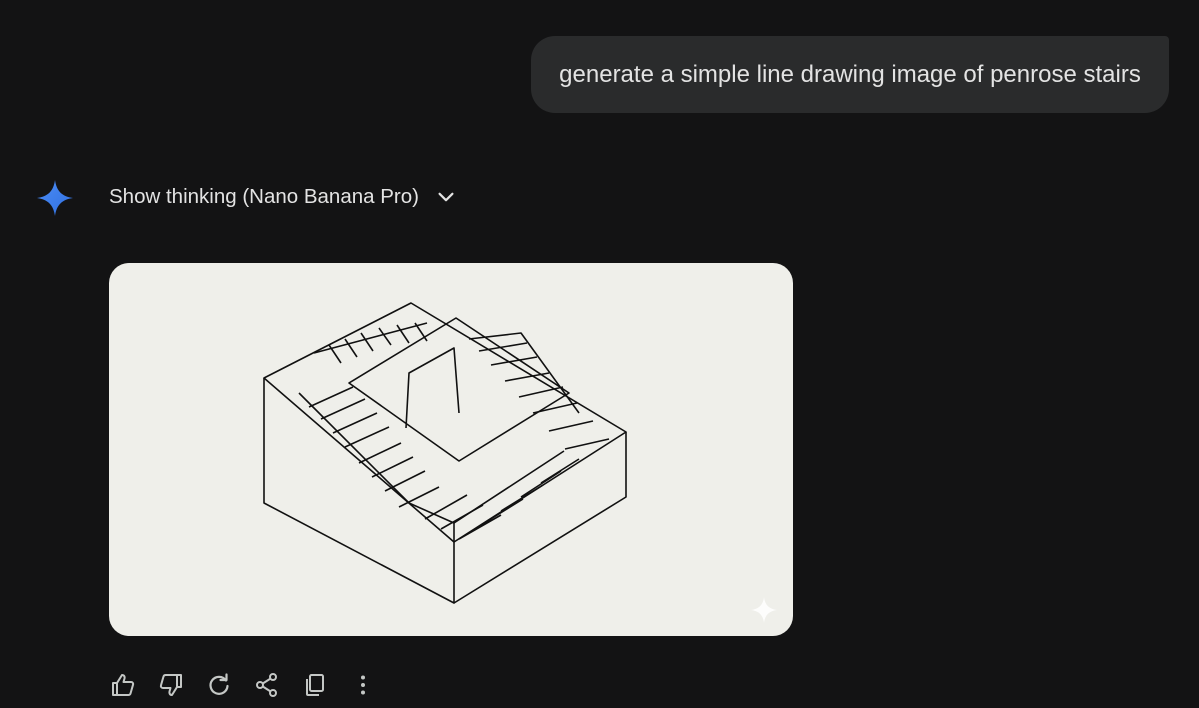  I want to click on thumbs-up-icon, so click(123, 685).